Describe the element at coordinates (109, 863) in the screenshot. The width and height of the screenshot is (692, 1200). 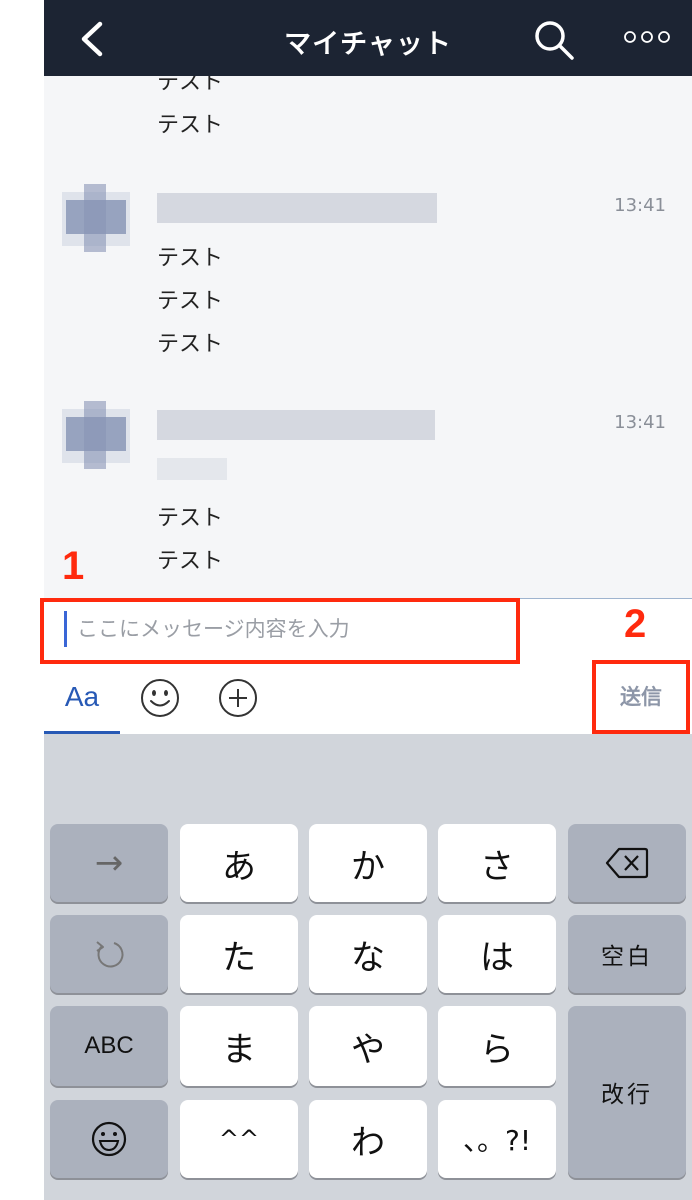
I see `key-next-arrow: →` at that location.